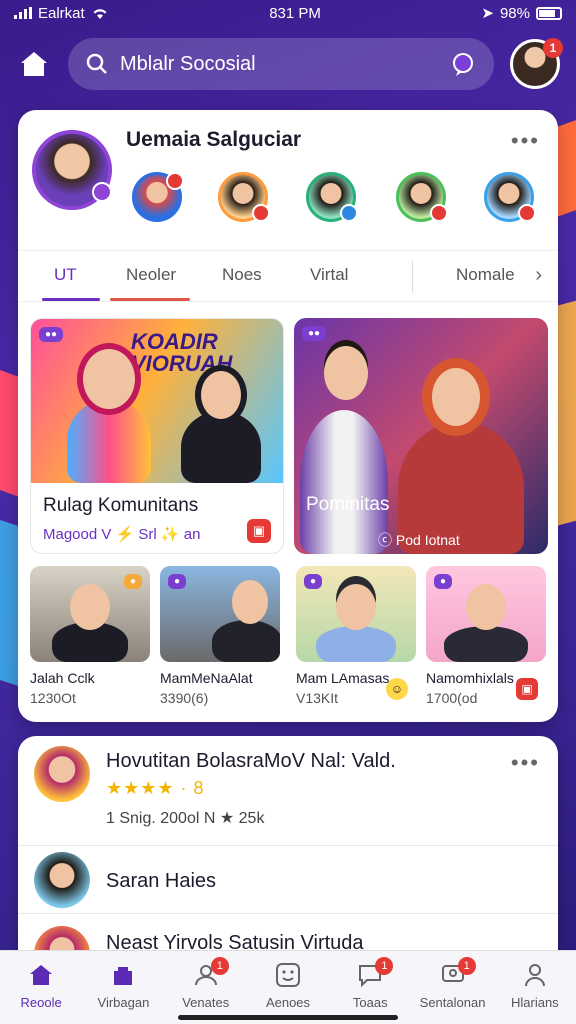 This screenshot has width=576, height=1024. Describe the element at coordinates (329, 275) in the screenshot. I see `tab-virtal: Virtal` at that location.